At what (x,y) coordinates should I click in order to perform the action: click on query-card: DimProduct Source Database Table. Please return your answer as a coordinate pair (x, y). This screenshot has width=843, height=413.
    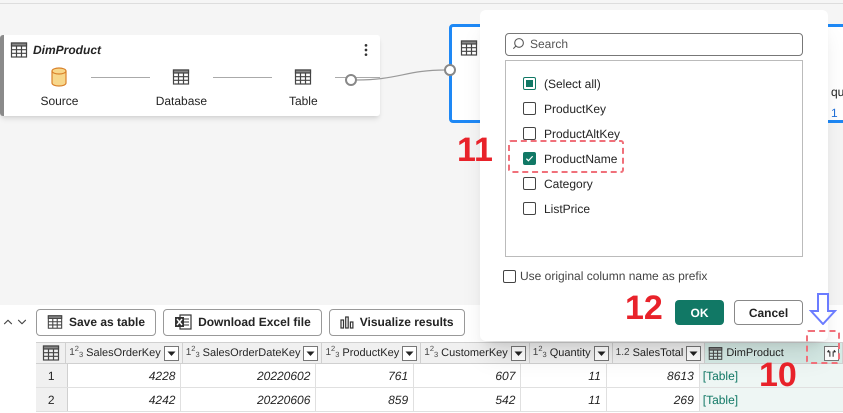
    Looking at the image, I should click on (190, 75).